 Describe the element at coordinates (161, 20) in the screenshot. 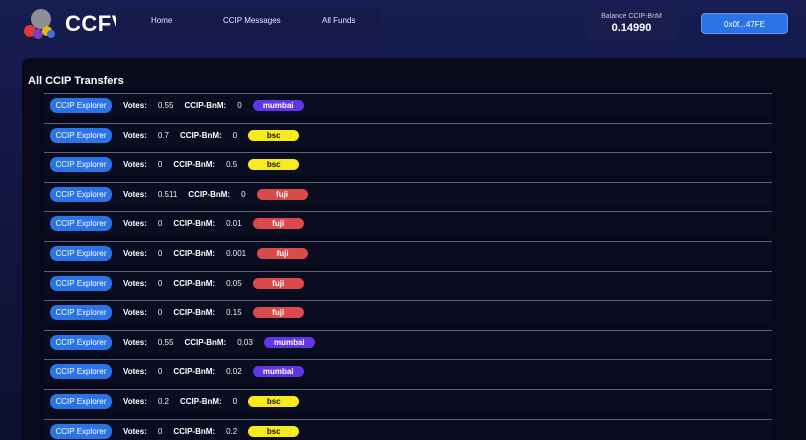

I see `nav-home: Home` at that location.